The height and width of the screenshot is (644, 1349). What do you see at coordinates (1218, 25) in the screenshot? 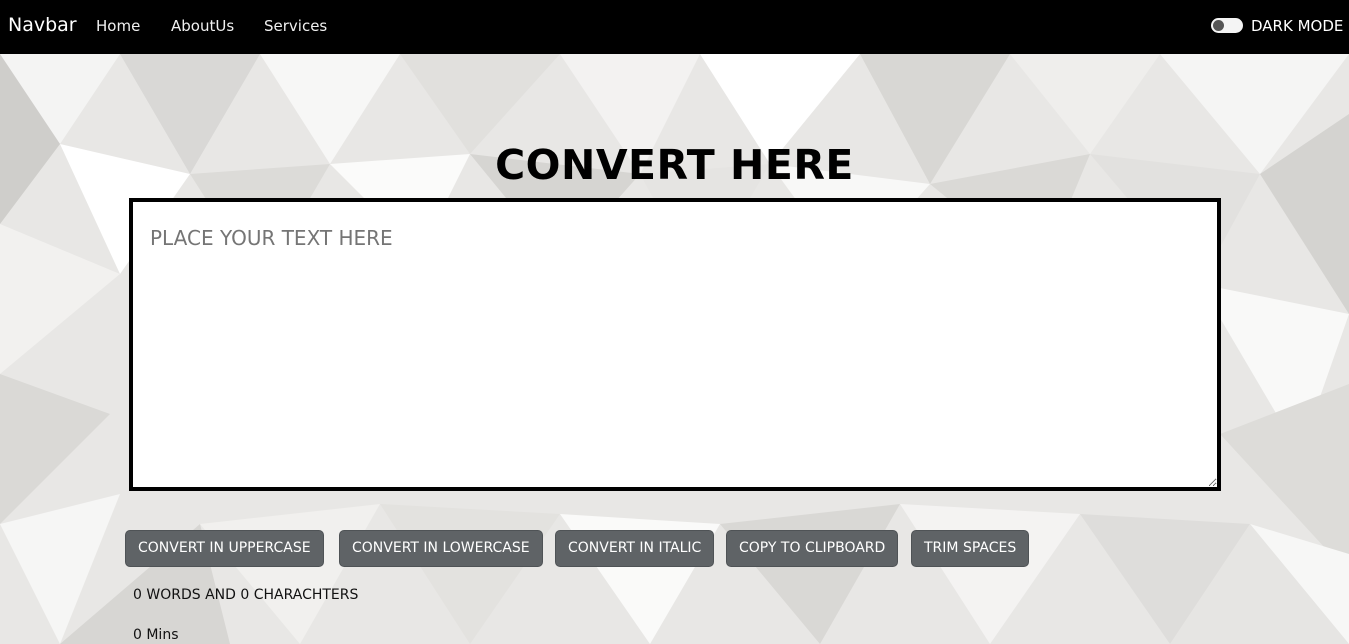
I see `toggle-knob` at bounding box center [1218, 25].